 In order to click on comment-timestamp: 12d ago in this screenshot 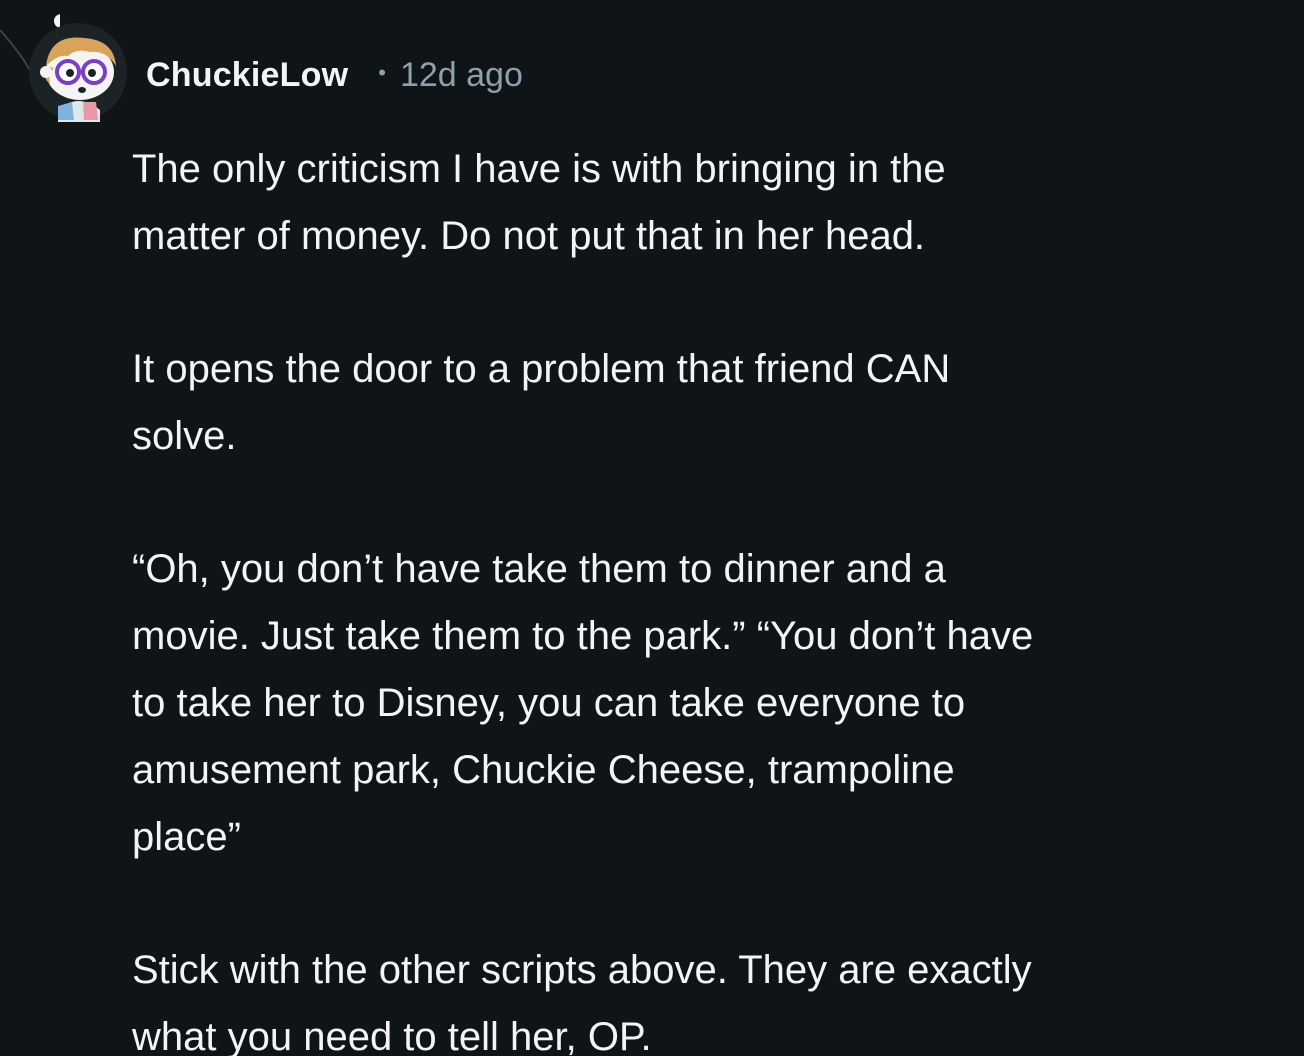, I will do `click(461, 75)`.